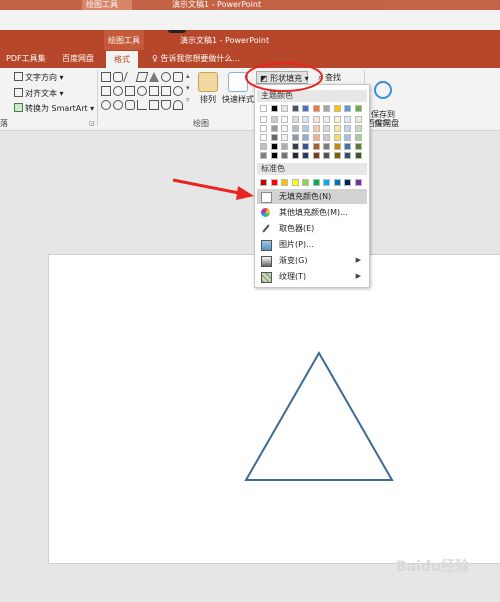  What do you see at coordinates (266, 197) in the screenshot?
I see `no-fill-icon` at bounding box center [266, 197].